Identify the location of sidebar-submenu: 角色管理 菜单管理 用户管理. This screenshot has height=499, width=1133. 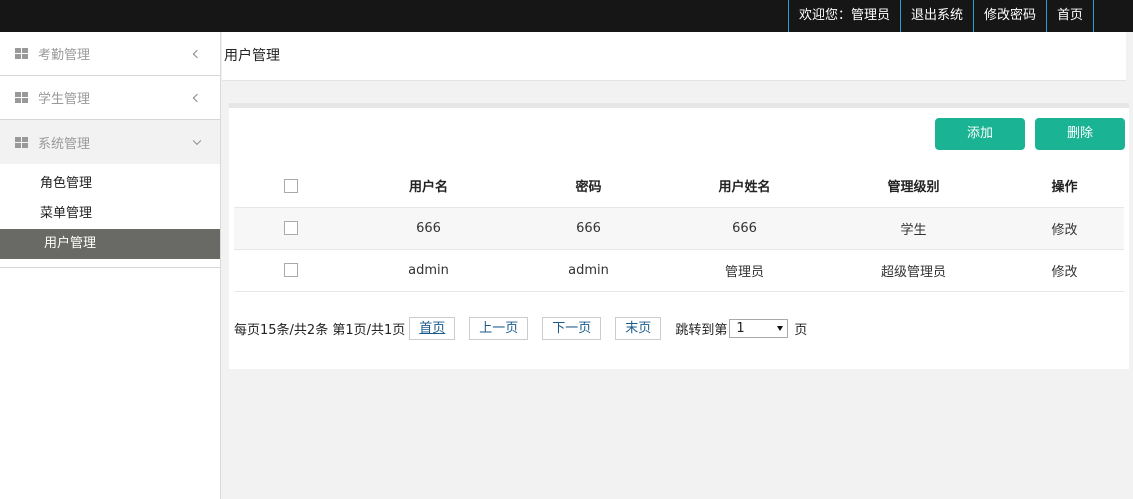
(110, 216).